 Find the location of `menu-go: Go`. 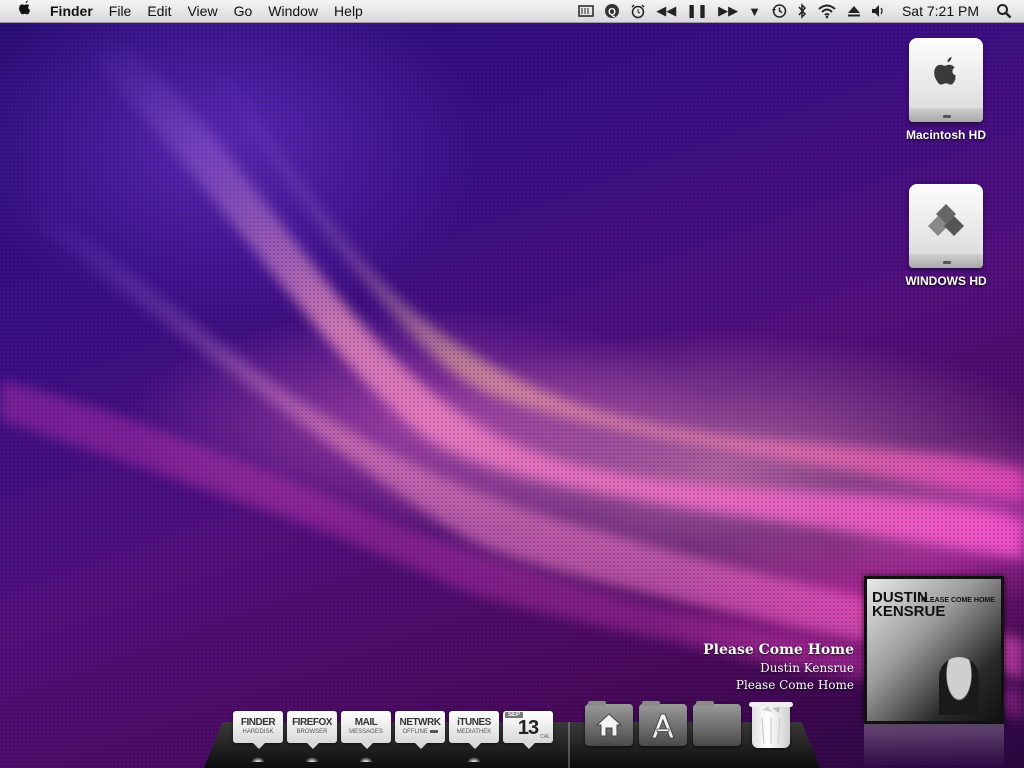

menu-go: Go is located at coordinates (243, 11).